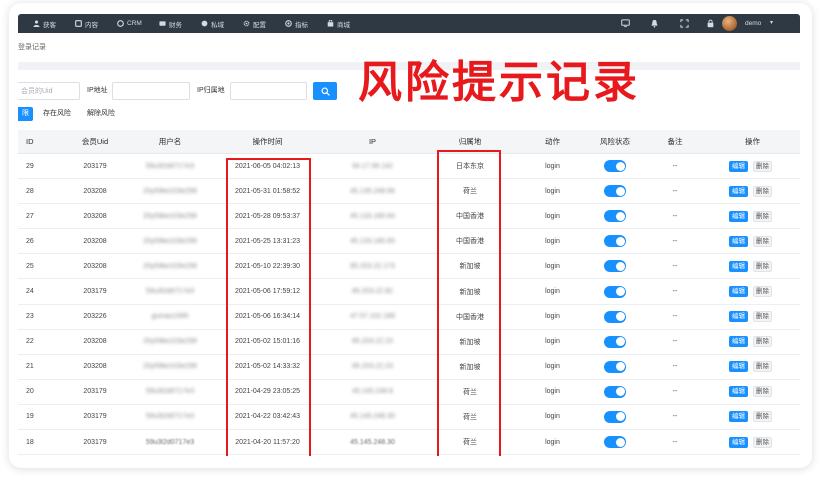 The height and width of the screenshot is (479, 821). I want to click on top-nav: 获客 内容 CRM 财务 私域 配置 指标 商城 demo ▾, so click(409, 23).